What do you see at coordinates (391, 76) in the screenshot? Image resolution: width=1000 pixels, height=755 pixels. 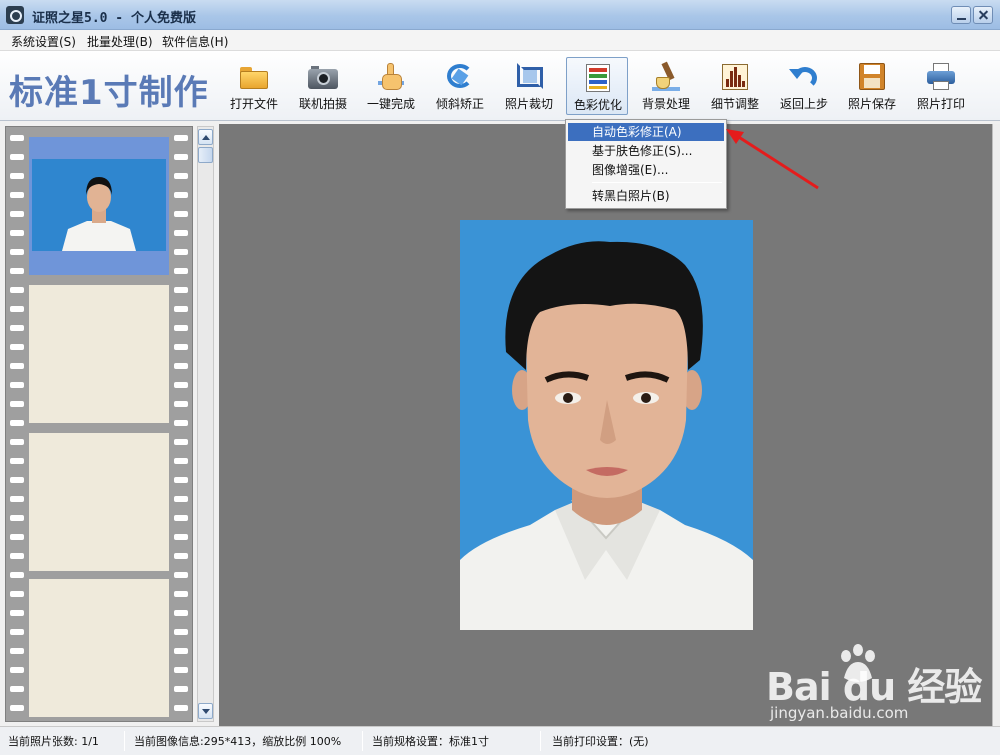 I see `hand-icon` at bounding box center [391, 76].